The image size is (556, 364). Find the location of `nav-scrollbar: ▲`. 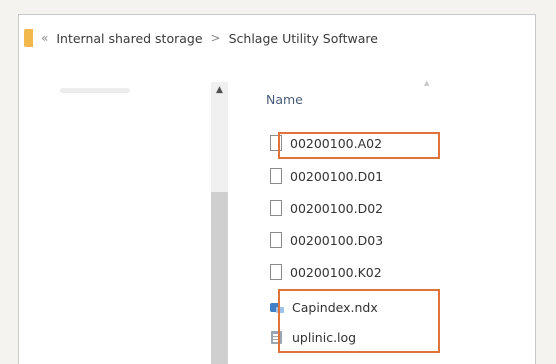

nav-scrollbar: ▲ is located at coordinates (219, 223).